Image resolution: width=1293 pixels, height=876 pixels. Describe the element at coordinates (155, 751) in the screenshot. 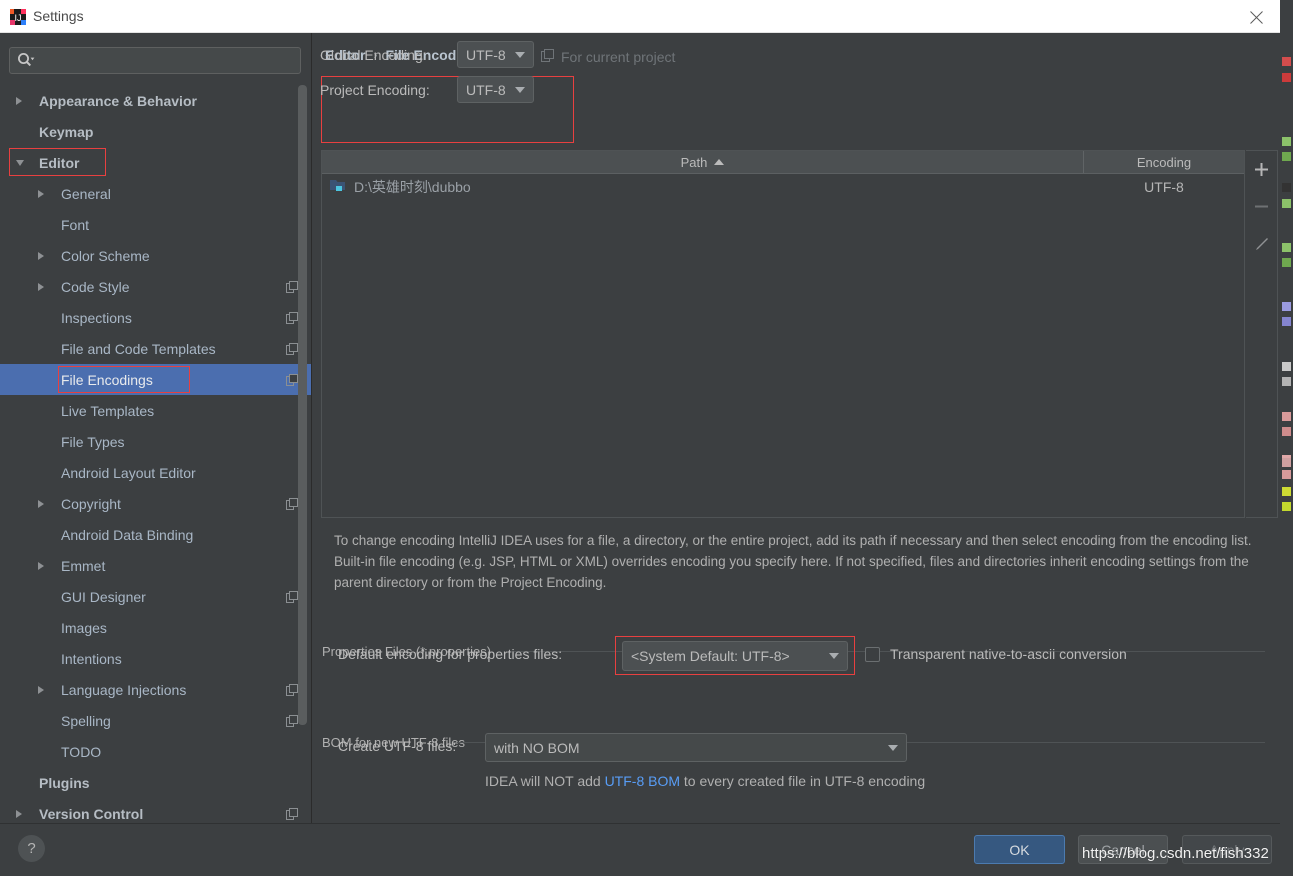

I see `sidebar-item-todo: TODO` at that location.